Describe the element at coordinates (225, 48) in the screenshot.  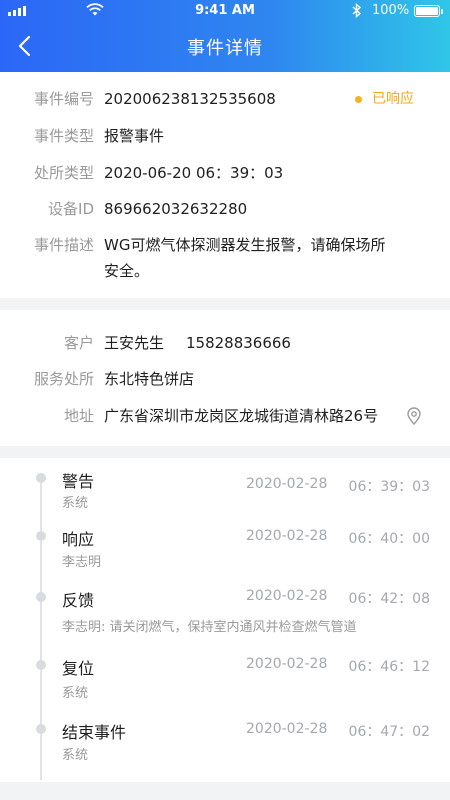
I see `page-title: 事件详情` at that location.